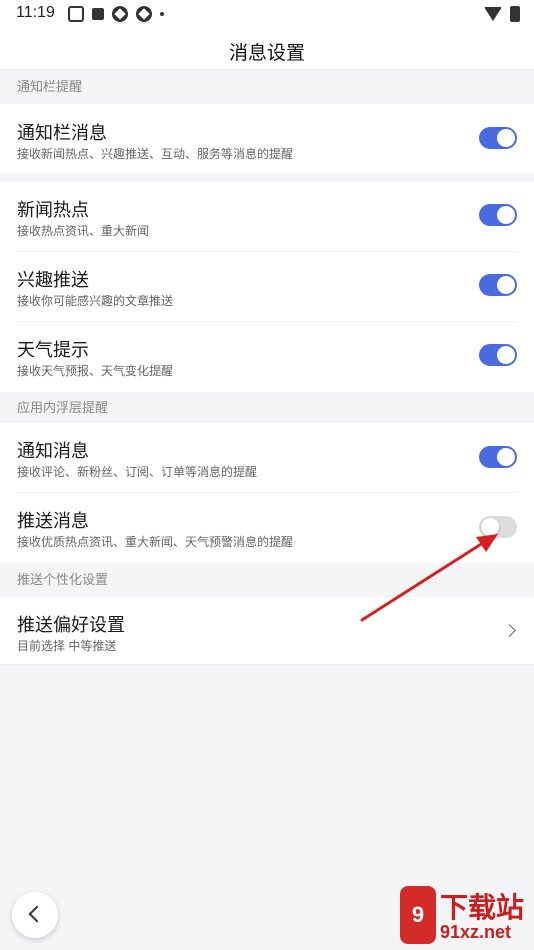 The width and height of the screenshot is (534, 950). What do you see at coordinates (76, 14) in the screenshot?
I see `paw-icon` at bounding box center [76, 14].